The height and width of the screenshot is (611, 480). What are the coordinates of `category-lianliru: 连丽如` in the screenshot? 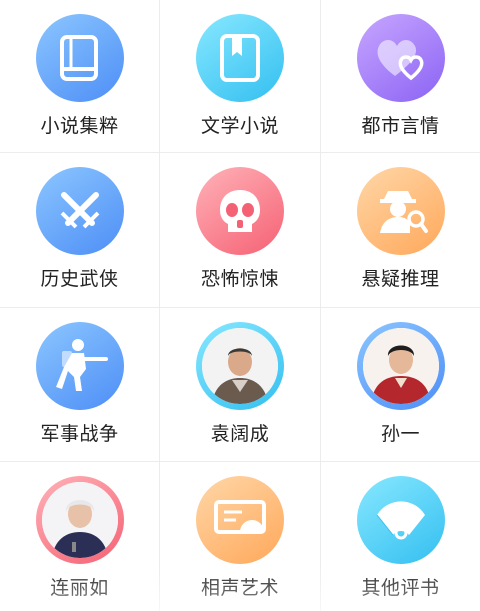 It's located at (80, 536).